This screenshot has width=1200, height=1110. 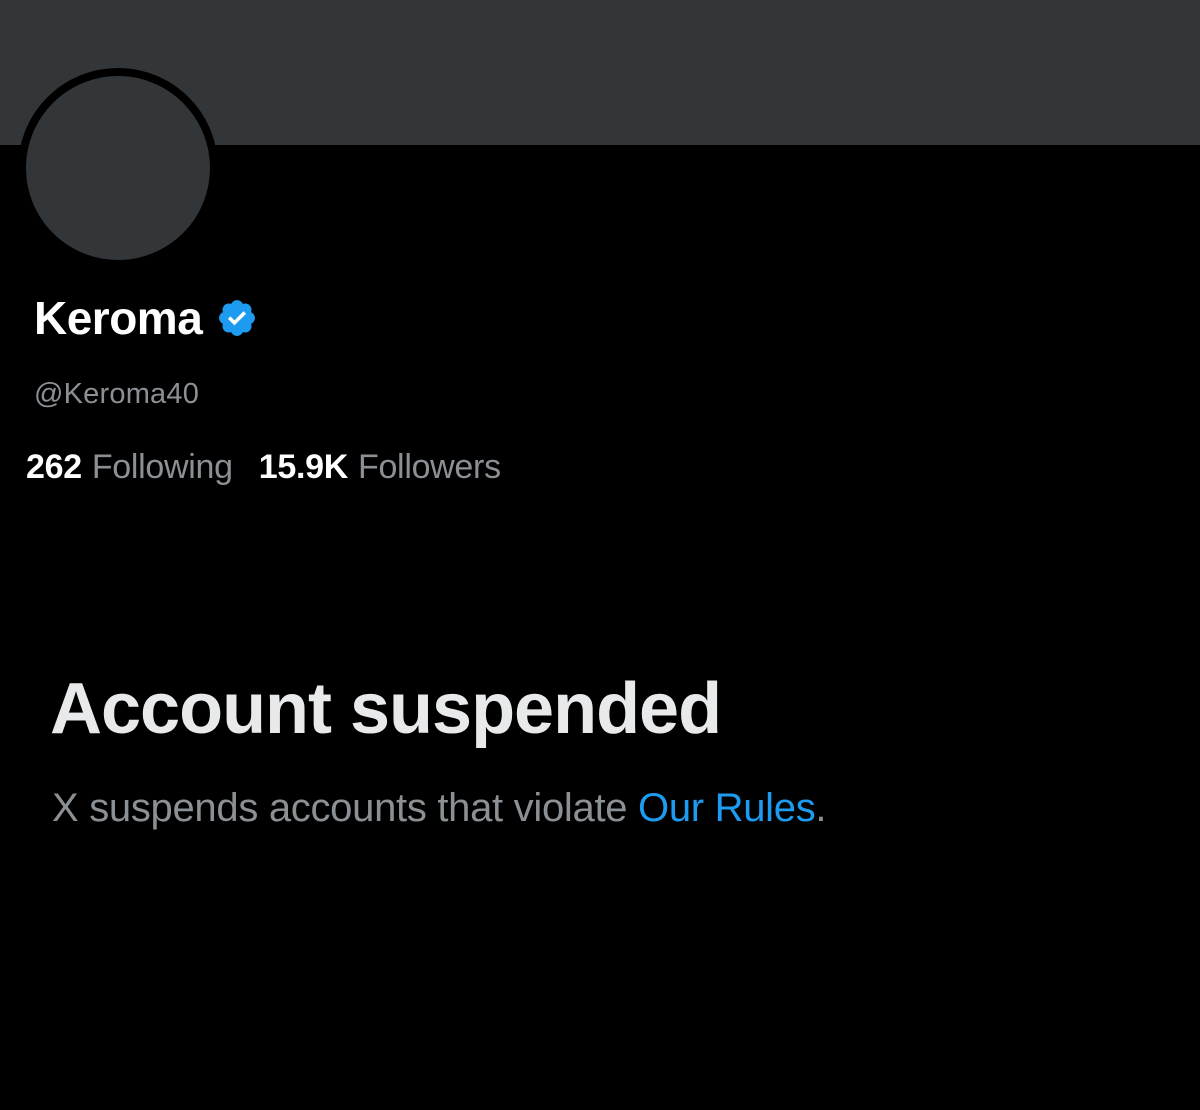 What do you see at coordinates (118, 168) in the screenshot?
I see `avatar` at bounding box center [118, 168].